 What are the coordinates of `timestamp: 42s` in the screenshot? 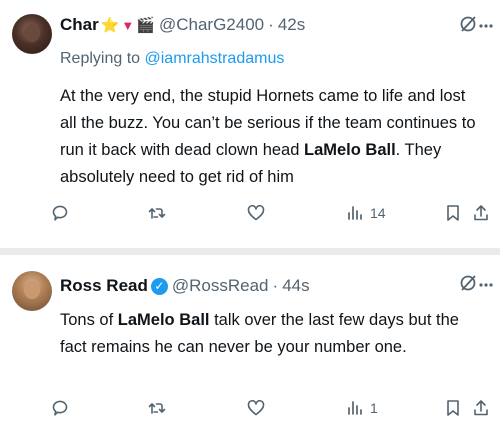 It's located at (291, 25).